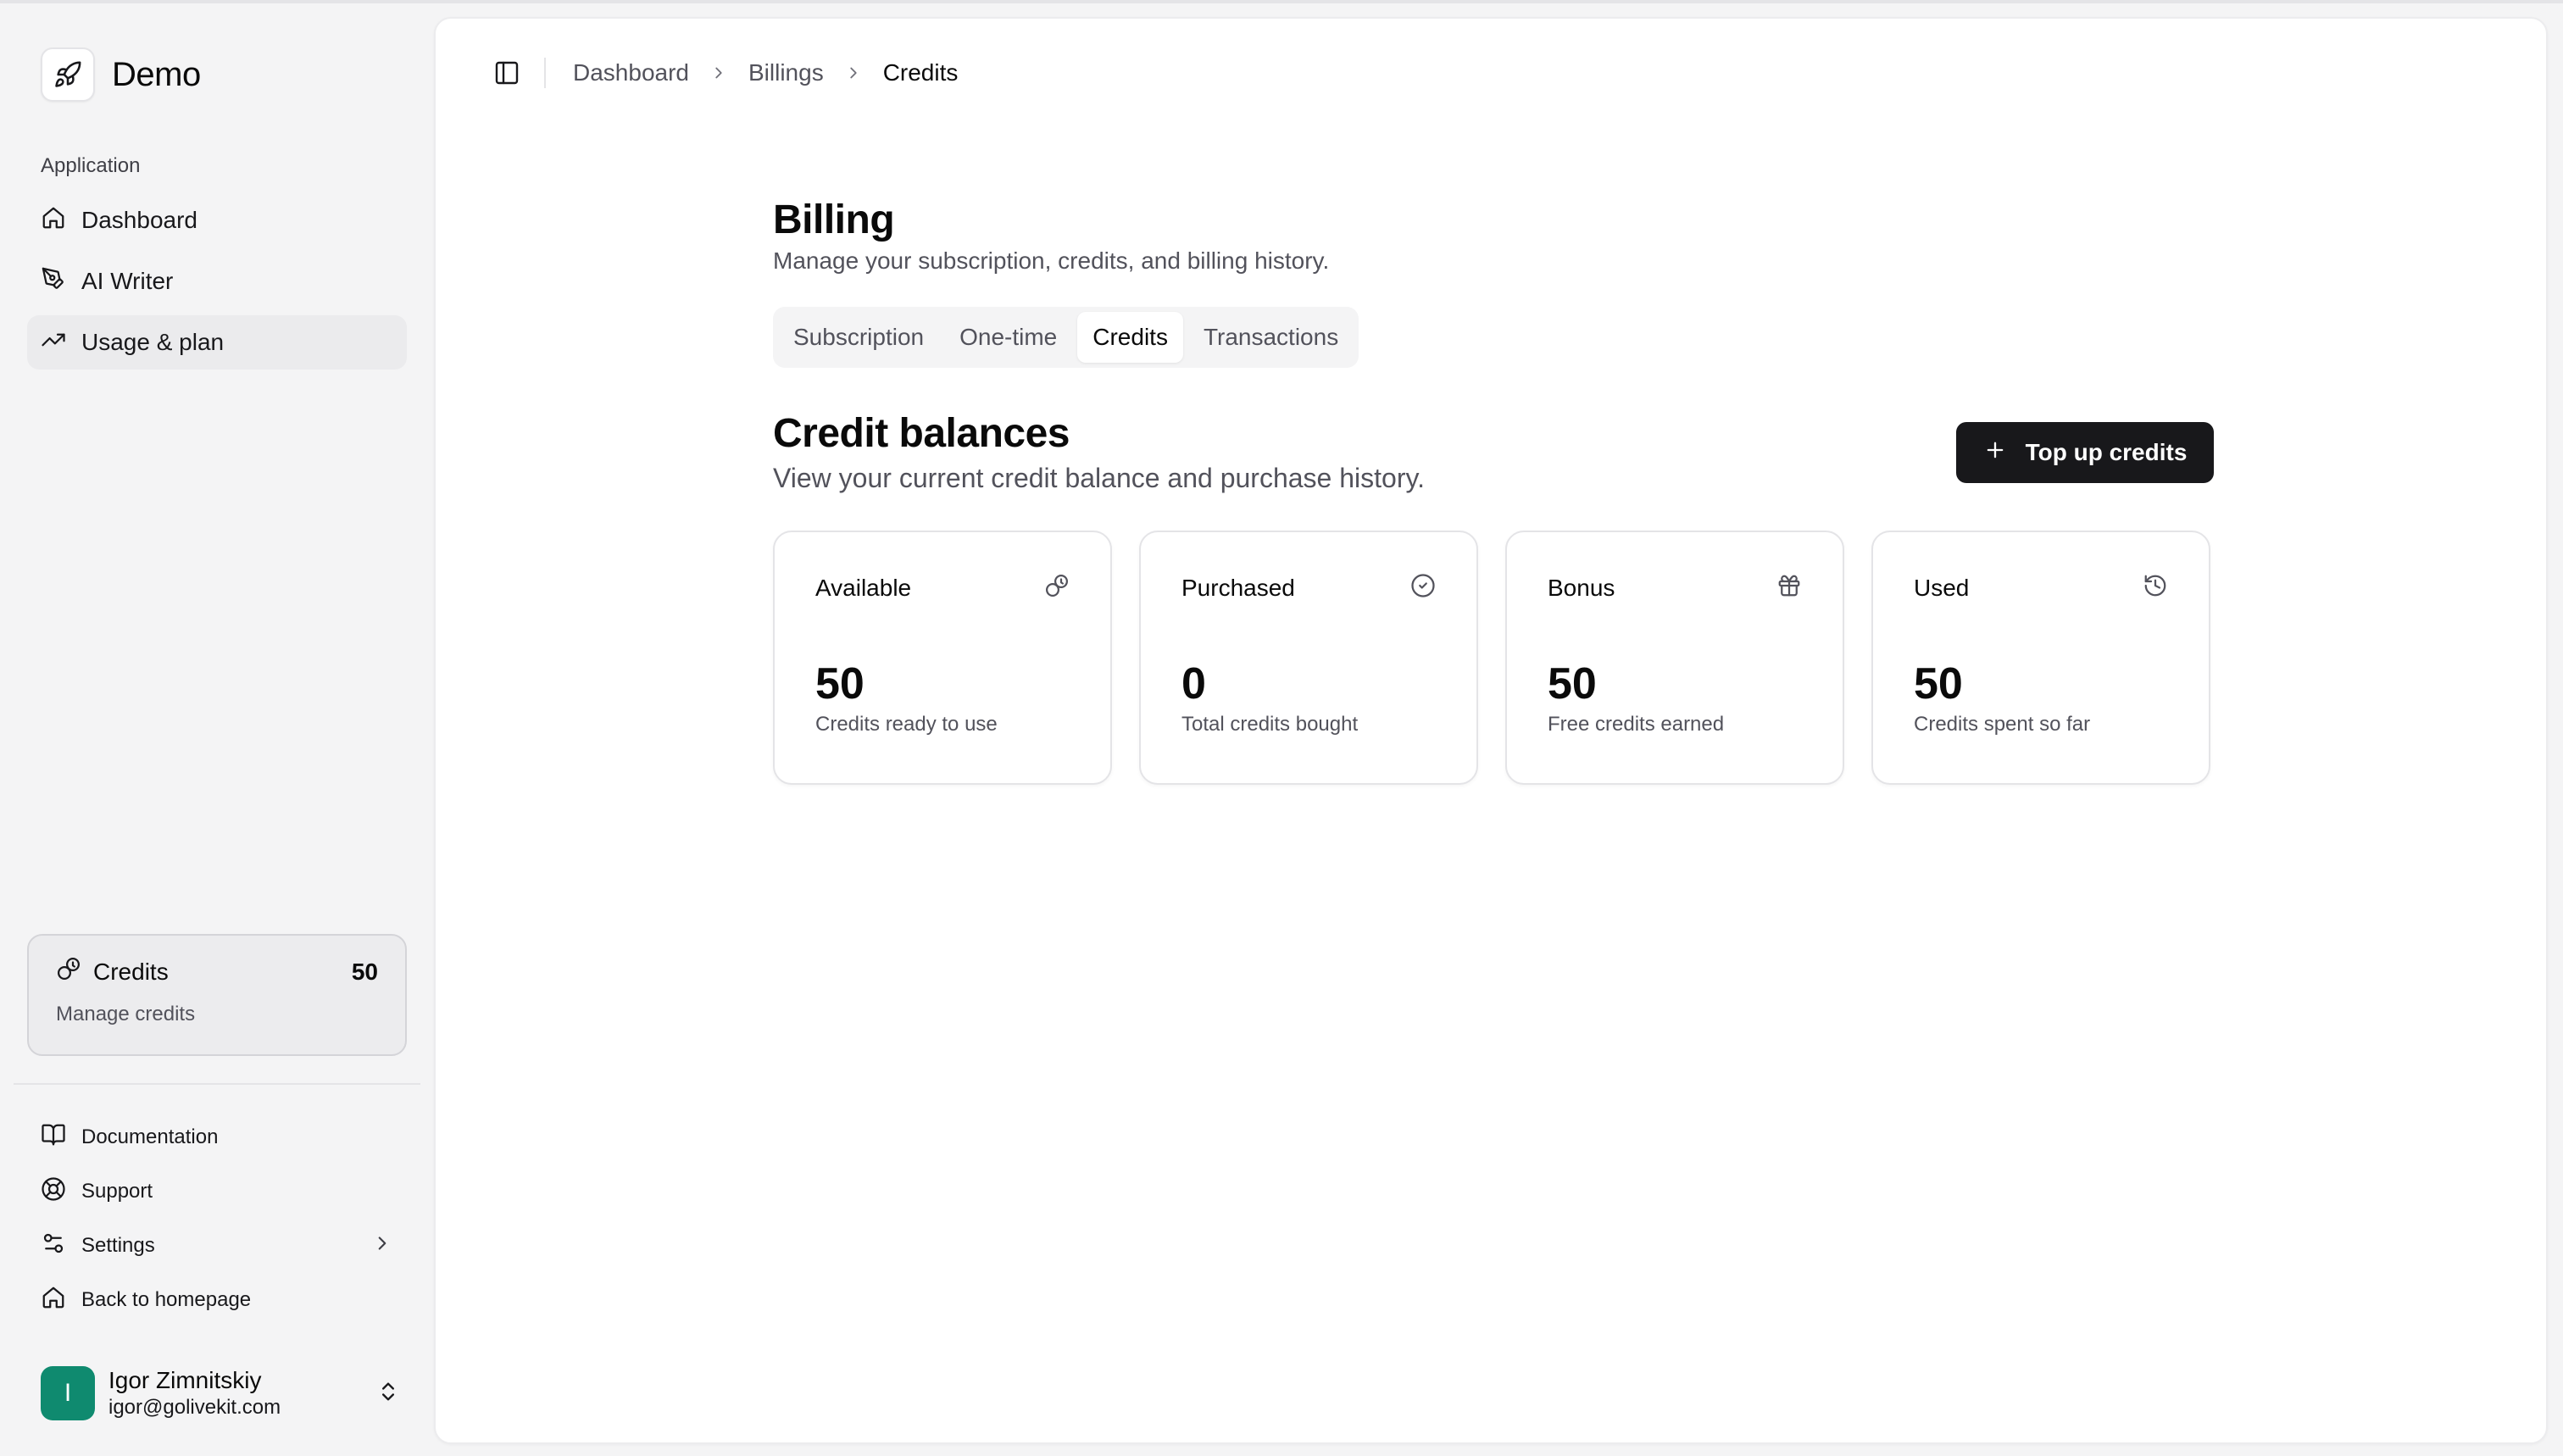  I want to click on history-icon, so click(2155, 588).